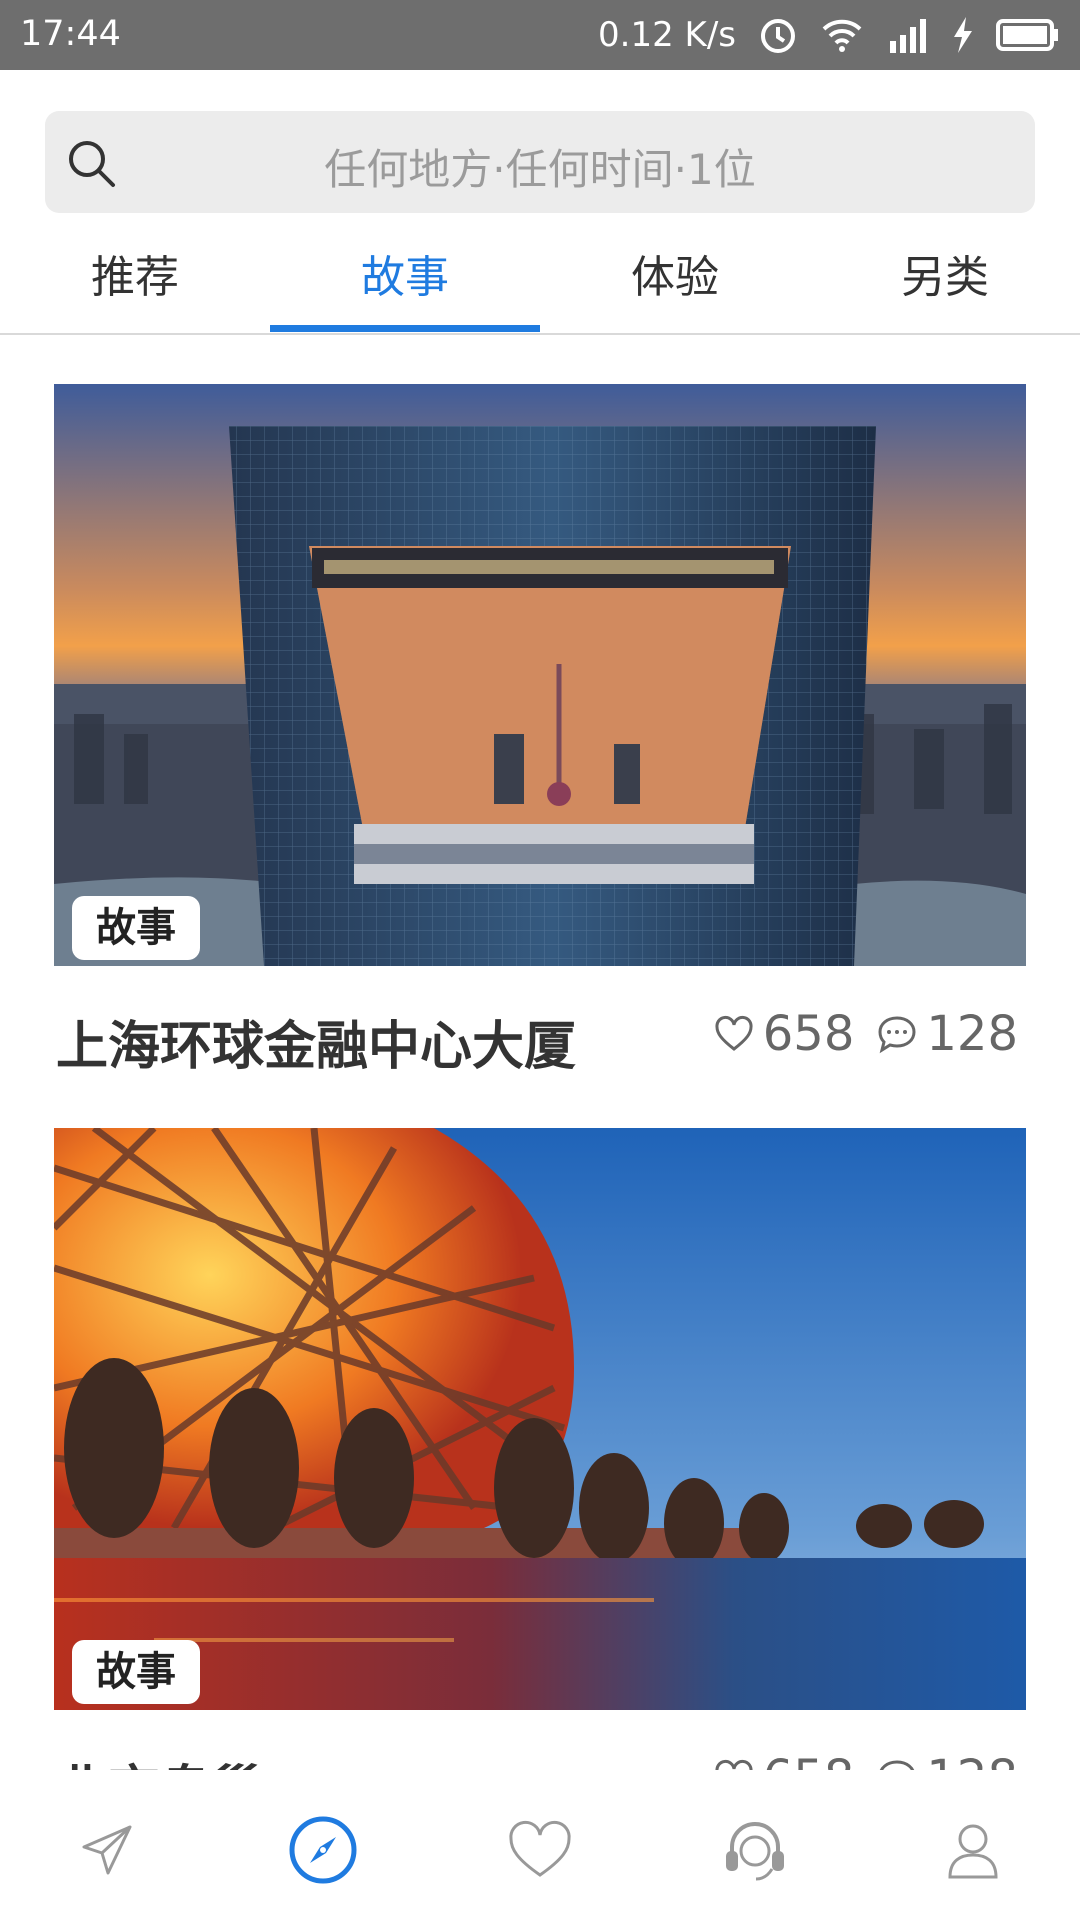 This screenshot has height=1920, width=1080. Describe the element at coordinates (842, 35) in the screenshot. I see `wifi-icon` at that location.